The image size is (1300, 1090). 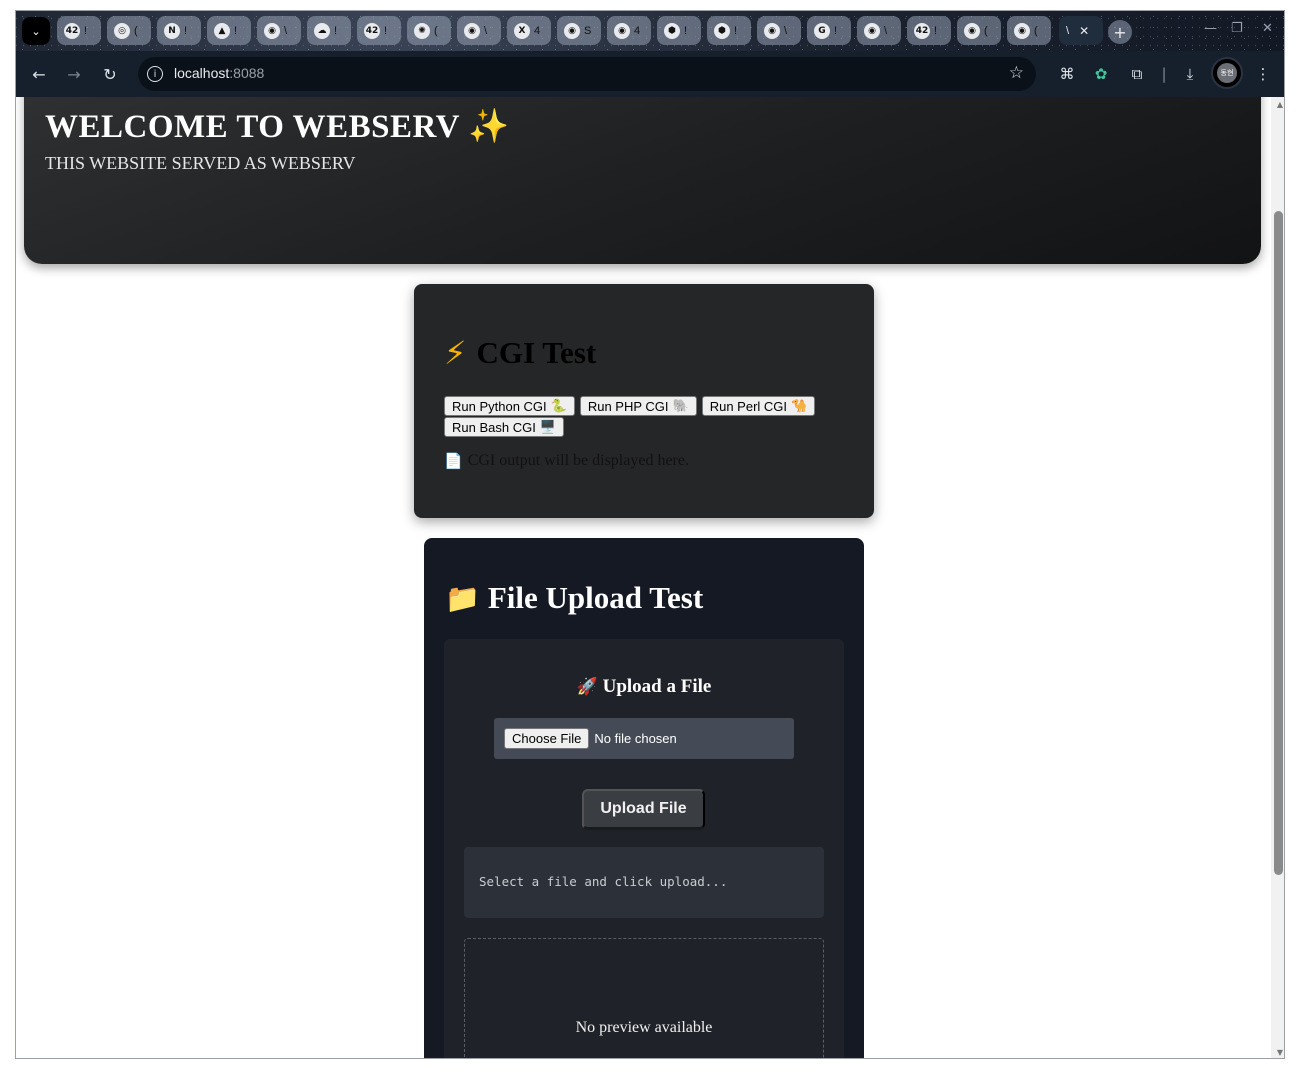 What do you see at coordinates (1016, 73) in the screenshot?
I see `bookmark-star-icon: ☆` at bounding box center [1016, 73].